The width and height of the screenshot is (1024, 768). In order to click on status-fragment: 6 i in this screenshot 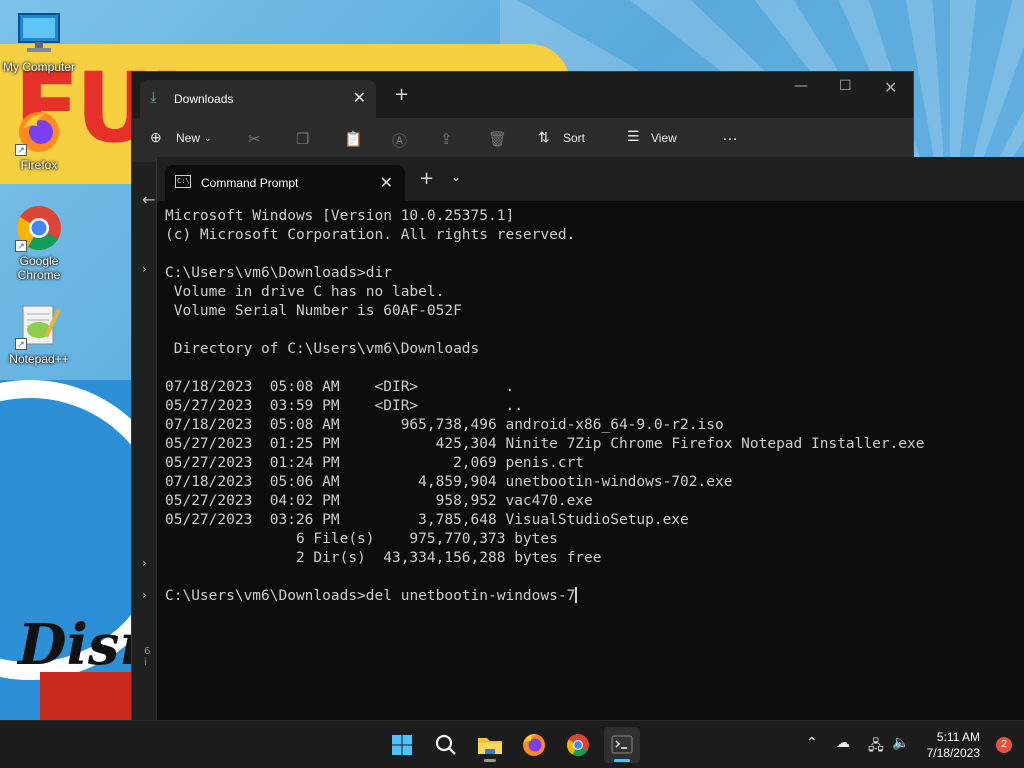, I will do `click(147, 657)`.